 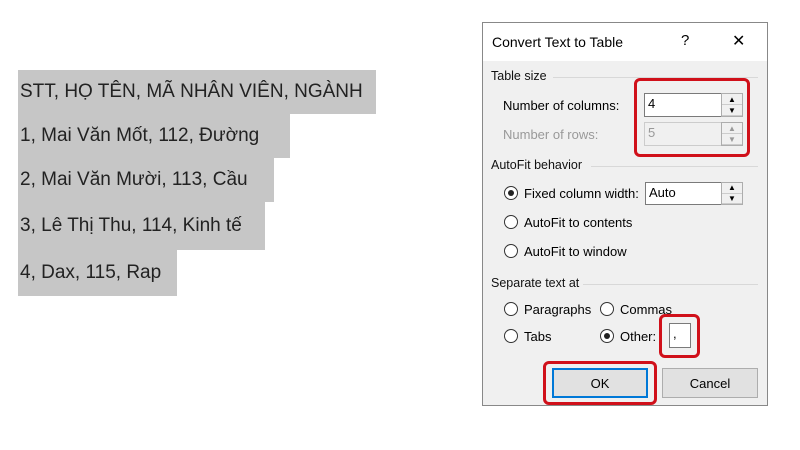 I want to click on doc-line: 4, Dax, 115, Rap, so click(x=97, y=273).